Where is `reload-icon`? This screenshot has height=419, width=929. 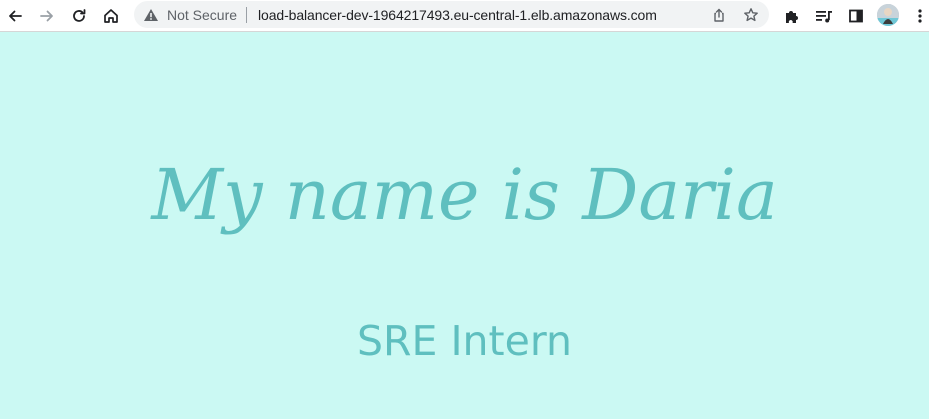 reload-icon is located at coordinates (79, 16).